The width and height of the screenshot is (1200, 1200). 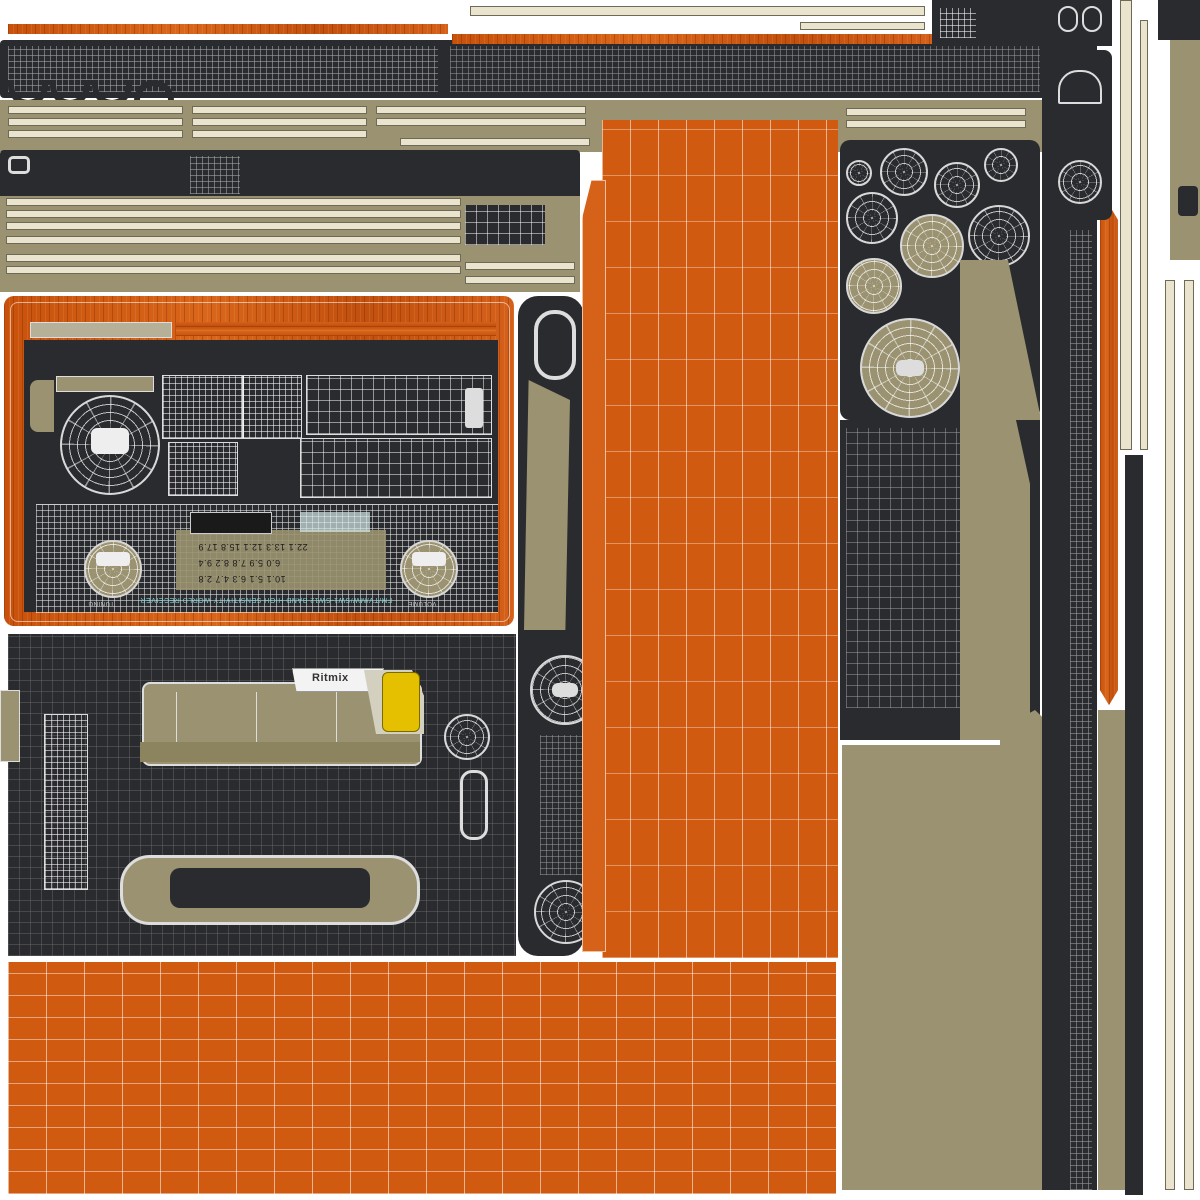 I want to click on back-speaker-icon, so click(x=467, y=737).